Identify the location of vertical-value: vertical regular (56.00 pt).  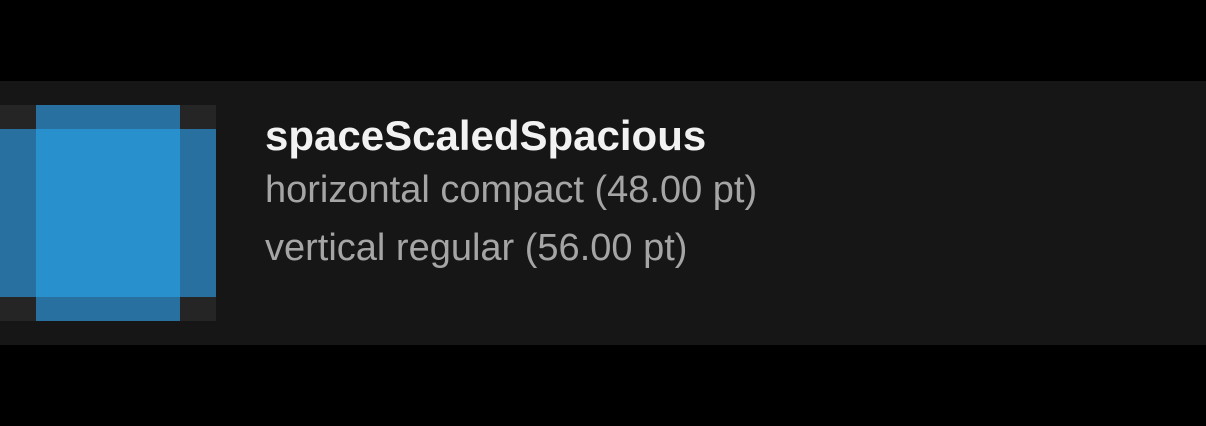
(476, 248).